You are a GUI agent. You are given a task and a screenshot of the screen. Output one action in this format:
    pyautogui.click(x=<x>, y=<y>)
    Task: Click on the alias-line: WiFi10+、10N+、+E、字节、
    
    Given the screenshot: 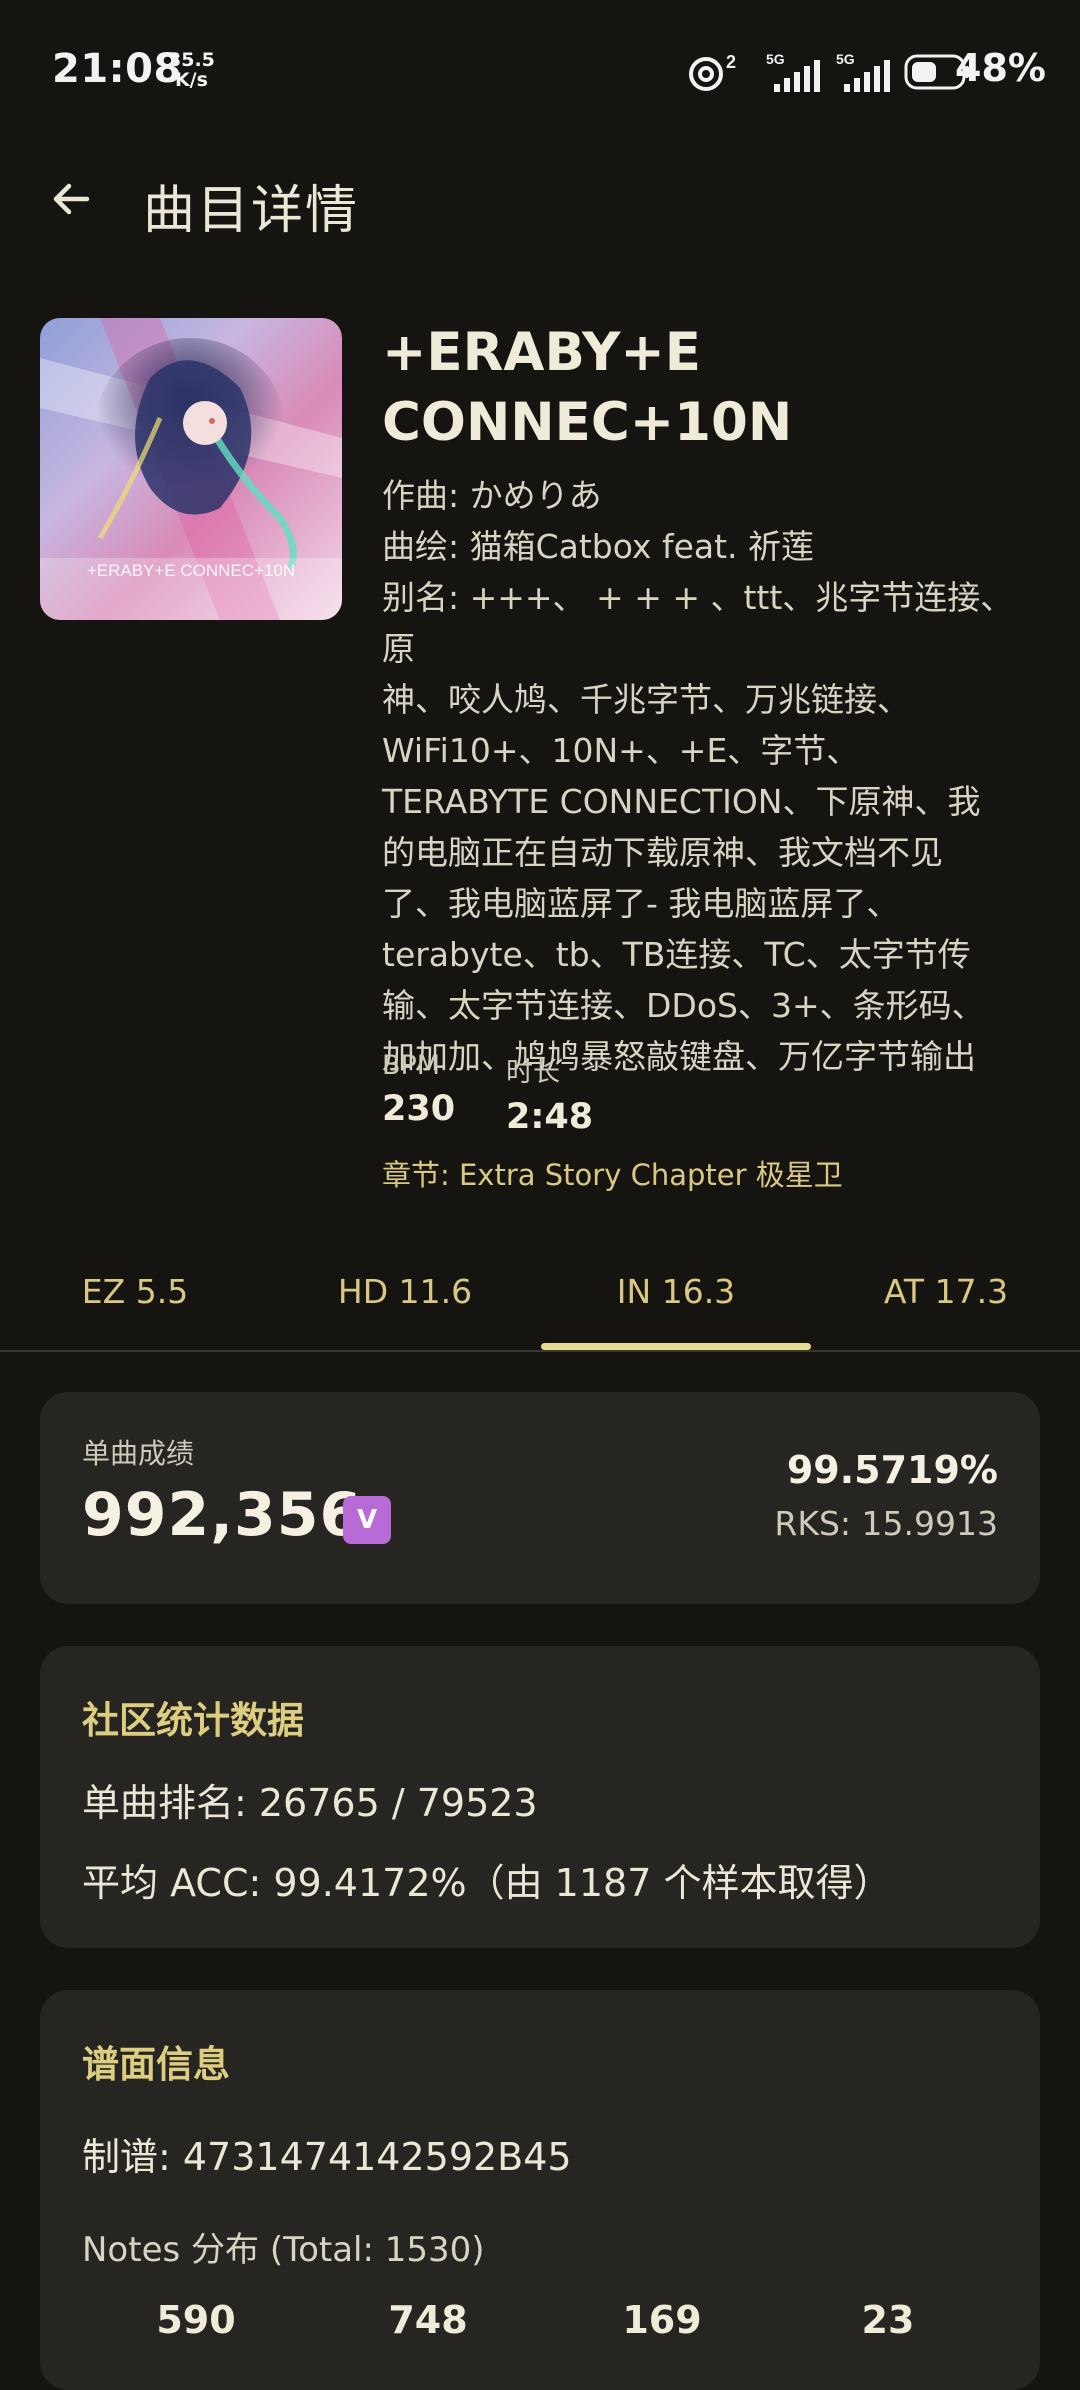 What is the action you would take?
    pyautogui.click(x=621, y=750)
    